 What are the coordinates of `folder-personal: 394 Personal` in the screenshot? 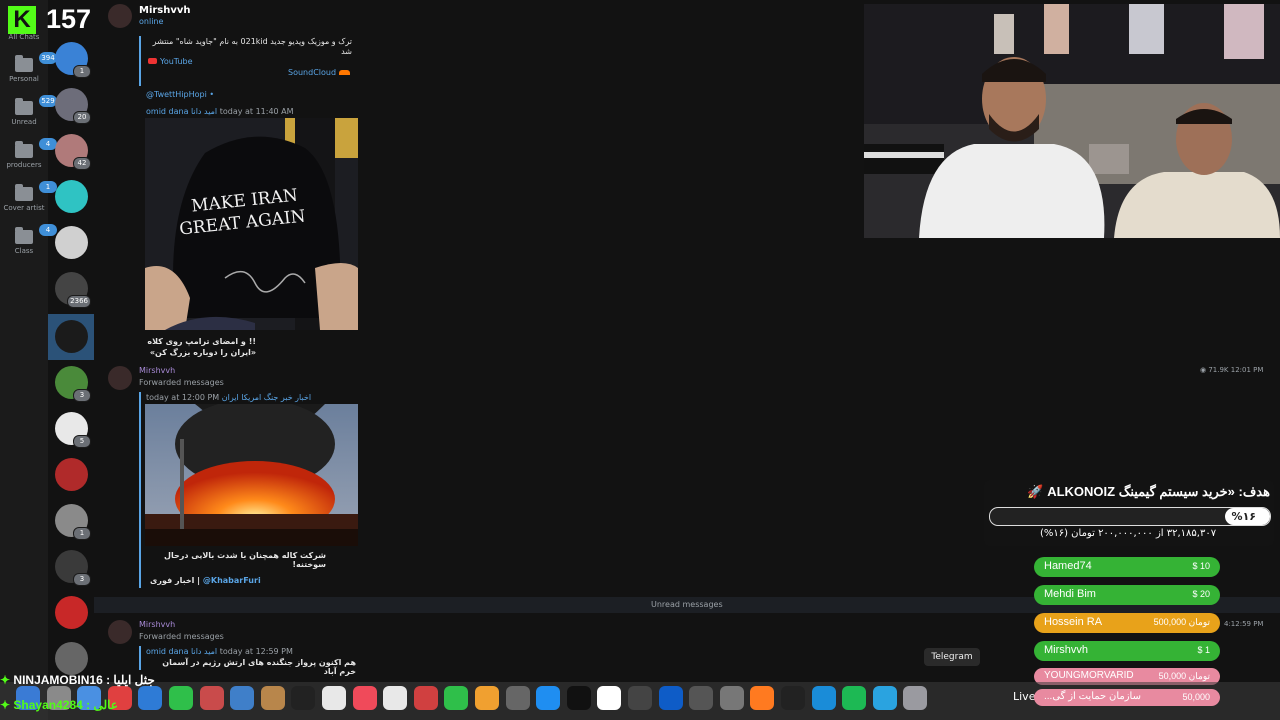 It's located at (28, 67).